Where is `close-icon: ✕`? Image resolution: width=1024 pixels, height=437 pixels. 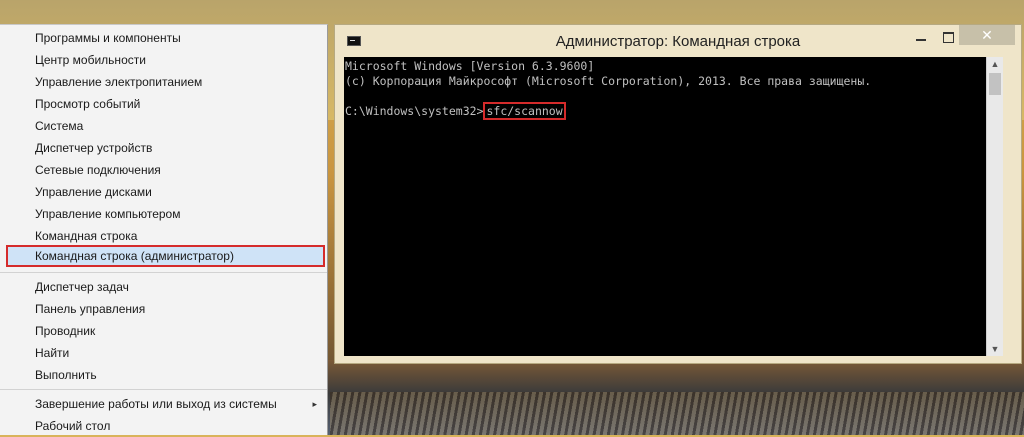
close-icon: ✕ is located at coordinates (987, 35).